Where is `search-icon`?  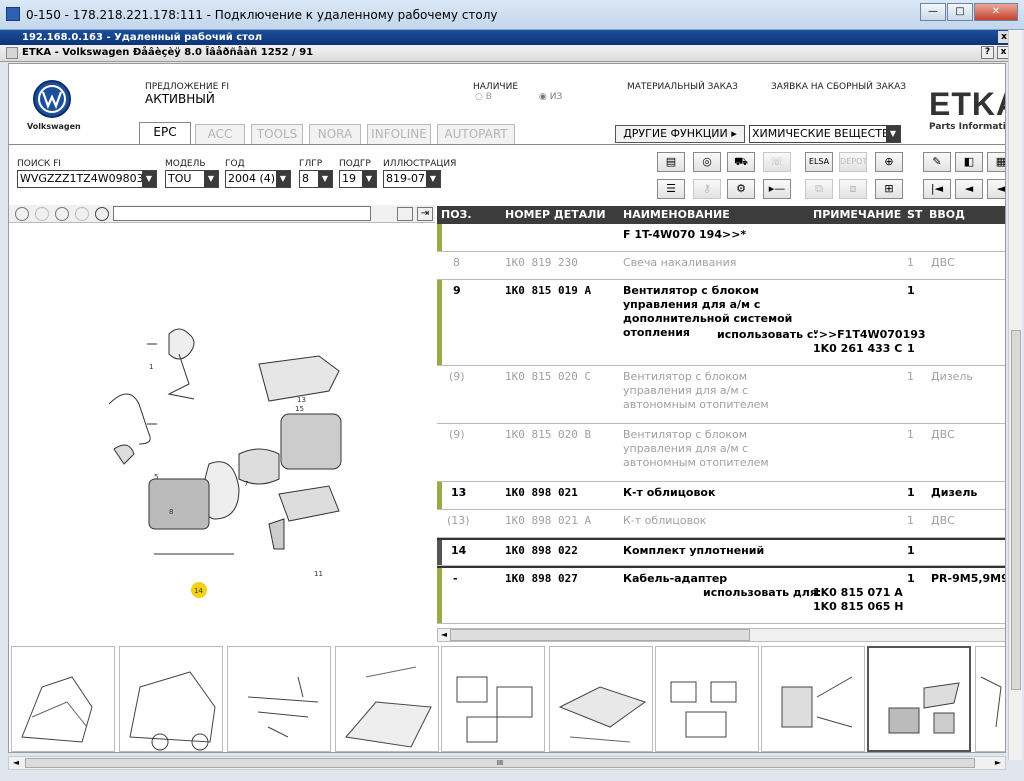 search-icon is located at coordinates (102, 214).